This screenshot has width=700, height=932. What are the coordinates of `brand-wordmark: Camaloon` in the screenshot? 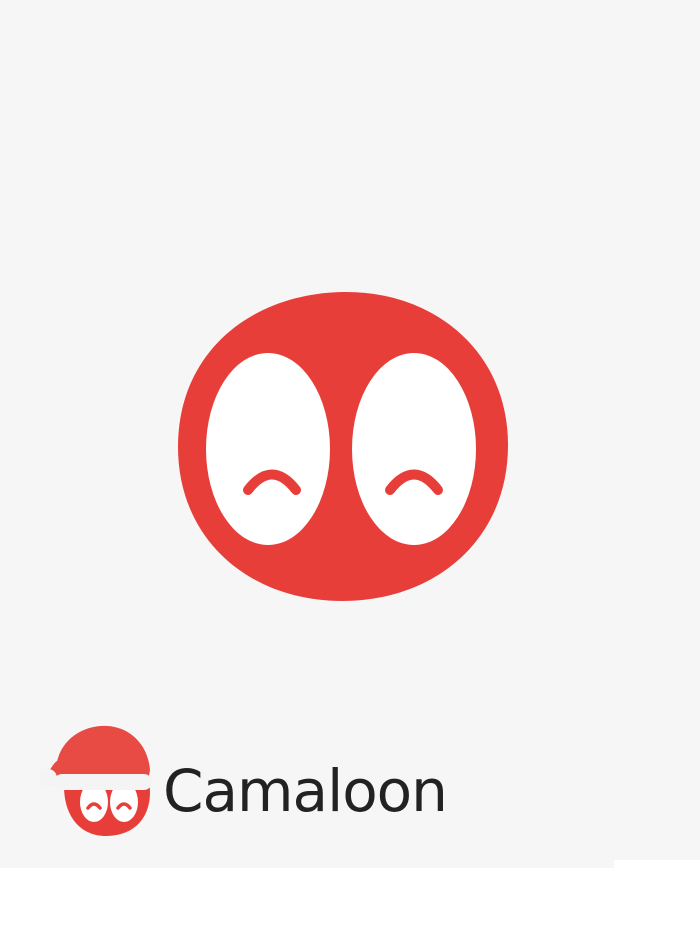 It's located at (305, 791).